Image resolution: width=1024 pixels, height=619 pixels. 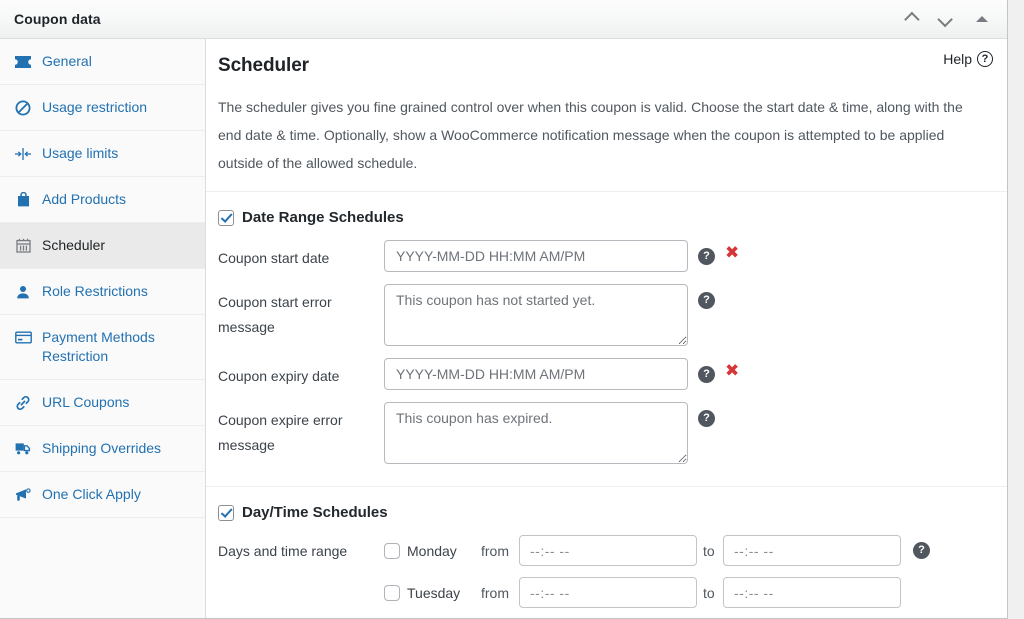 What do you see at coordinates (23, 199) in the screenshot?
I see `shopping-bag-icon` at bounding box center [23, 199].